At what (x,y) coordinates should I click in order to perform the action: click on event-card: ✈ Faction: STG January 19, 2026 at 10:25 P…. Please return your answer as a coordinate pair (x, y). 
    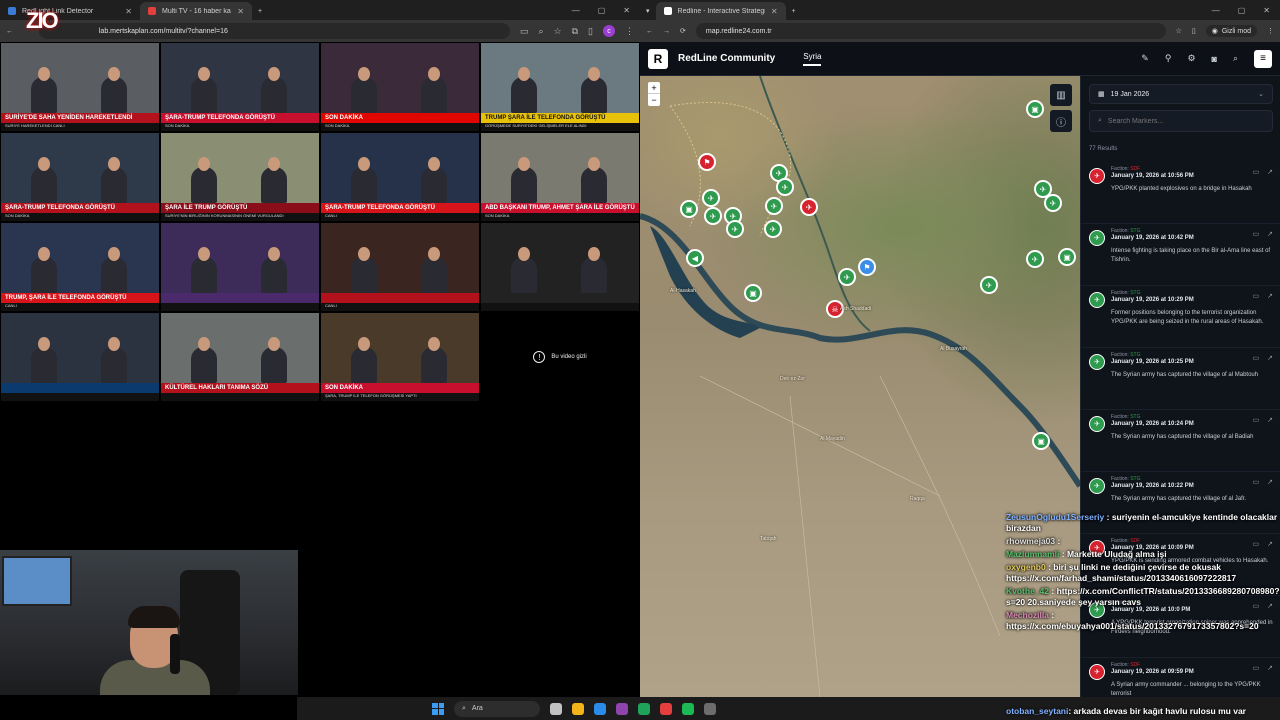
    Looking at the image, I should click on (1180, 379).